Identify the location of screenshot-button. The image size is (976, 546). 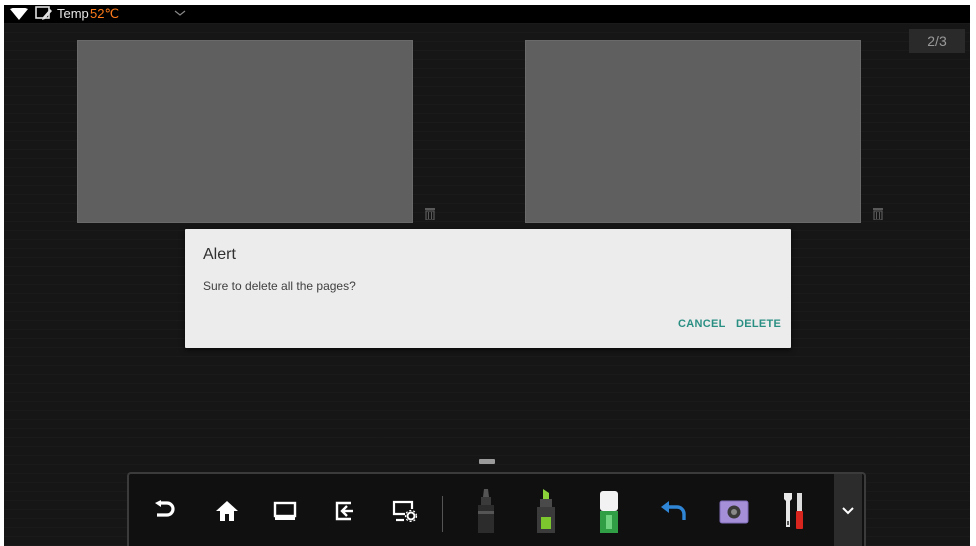
(734, 510).